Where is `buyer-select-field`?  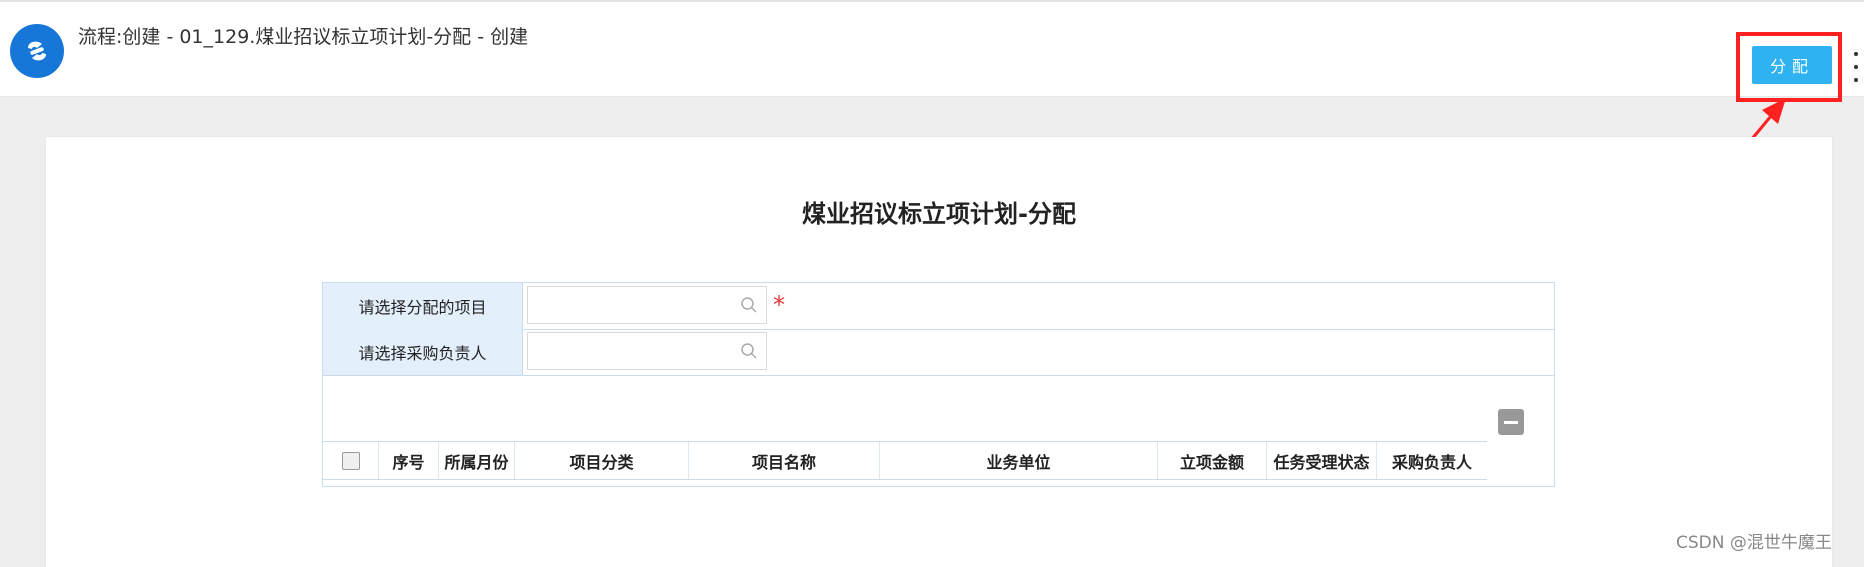
buyer-select-field is located at coordinates (647, 351).